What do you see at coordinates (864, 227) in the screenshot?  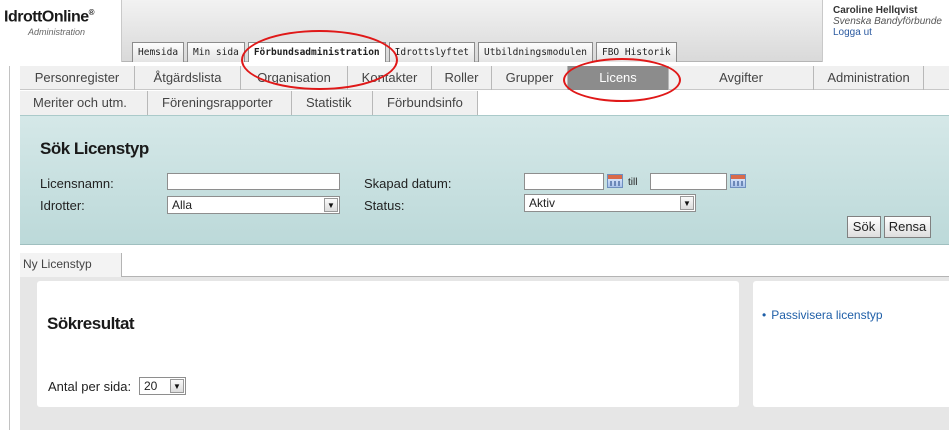 I see `search-button: Sök` at bounding box center [864, 227].